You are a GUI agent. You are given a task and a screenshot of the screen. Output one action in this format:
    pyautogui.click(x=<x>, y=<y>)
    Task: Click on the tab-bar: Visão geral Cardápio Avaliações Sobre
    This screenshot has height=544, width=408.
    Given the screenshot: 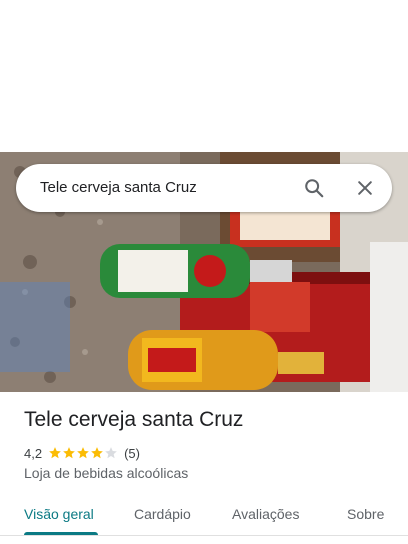 What is the action you would take?
    pyautogui.click(x=204, y=514)
    